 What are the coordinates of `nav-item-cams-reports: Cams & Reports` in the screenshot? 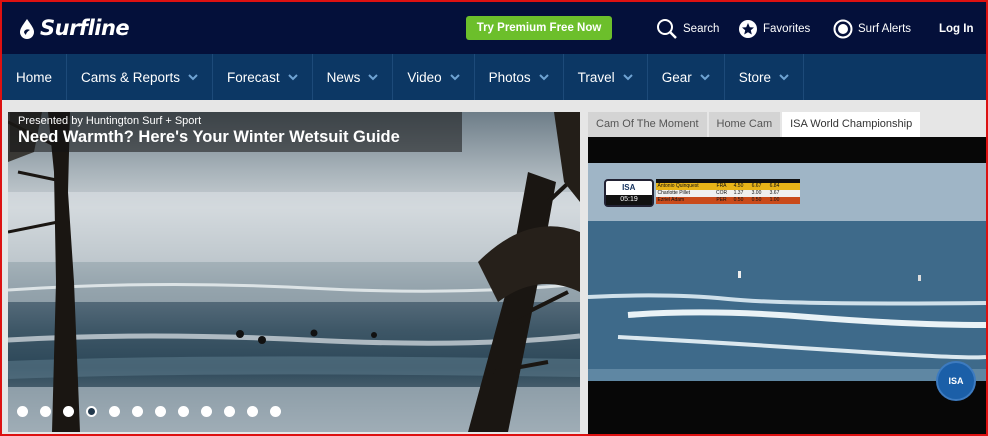 It's located at (140, 77).